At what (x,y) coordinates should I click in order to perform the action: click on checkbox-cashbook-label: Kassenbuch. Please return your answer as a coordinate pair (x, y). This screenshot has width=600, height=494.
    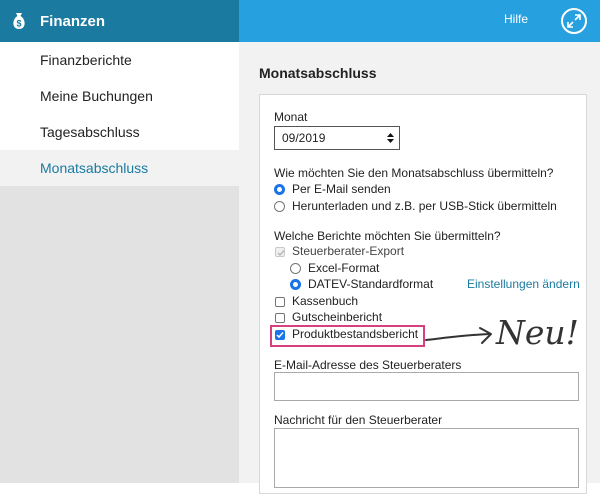
    Looking at the image, I should click on (325, 301).